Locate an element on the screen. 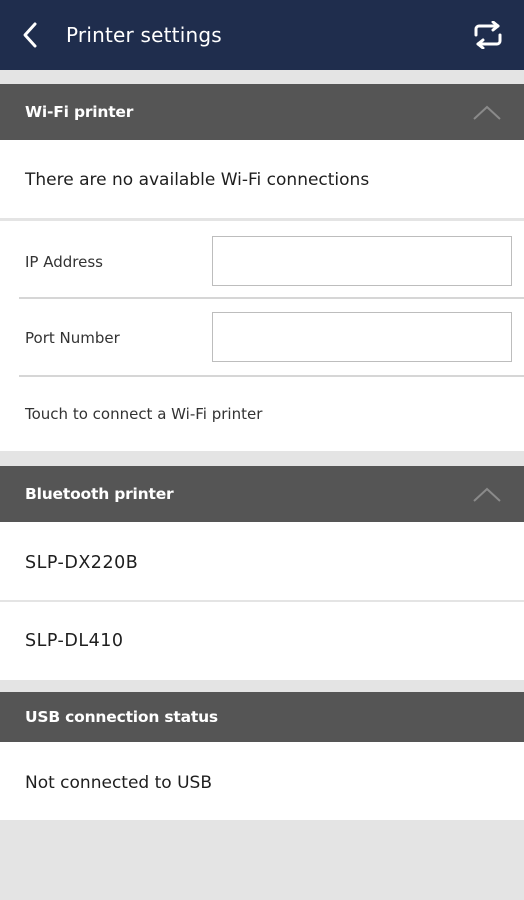 This screenshot has width=524, height=900. bluetooth-section-title: Bluetooth printer is located at coordinates (99, 494).